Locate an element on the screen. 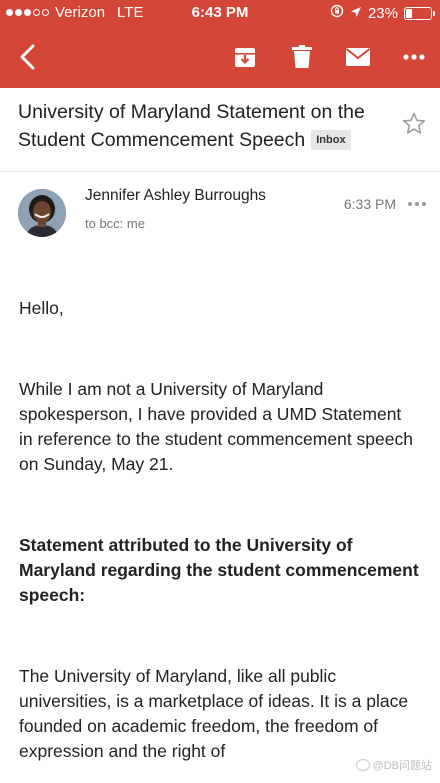 Image resolution: width=440 pixels, height=783 pixels. recipients: to bcc: me is located at coordinates (115, 223).